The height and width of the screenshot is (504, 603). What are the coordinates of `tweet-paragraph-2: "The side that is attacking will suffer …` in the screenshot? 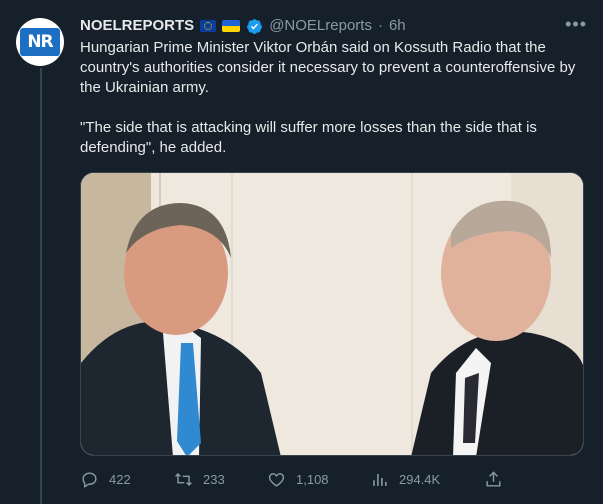 It's located at (308, 137).